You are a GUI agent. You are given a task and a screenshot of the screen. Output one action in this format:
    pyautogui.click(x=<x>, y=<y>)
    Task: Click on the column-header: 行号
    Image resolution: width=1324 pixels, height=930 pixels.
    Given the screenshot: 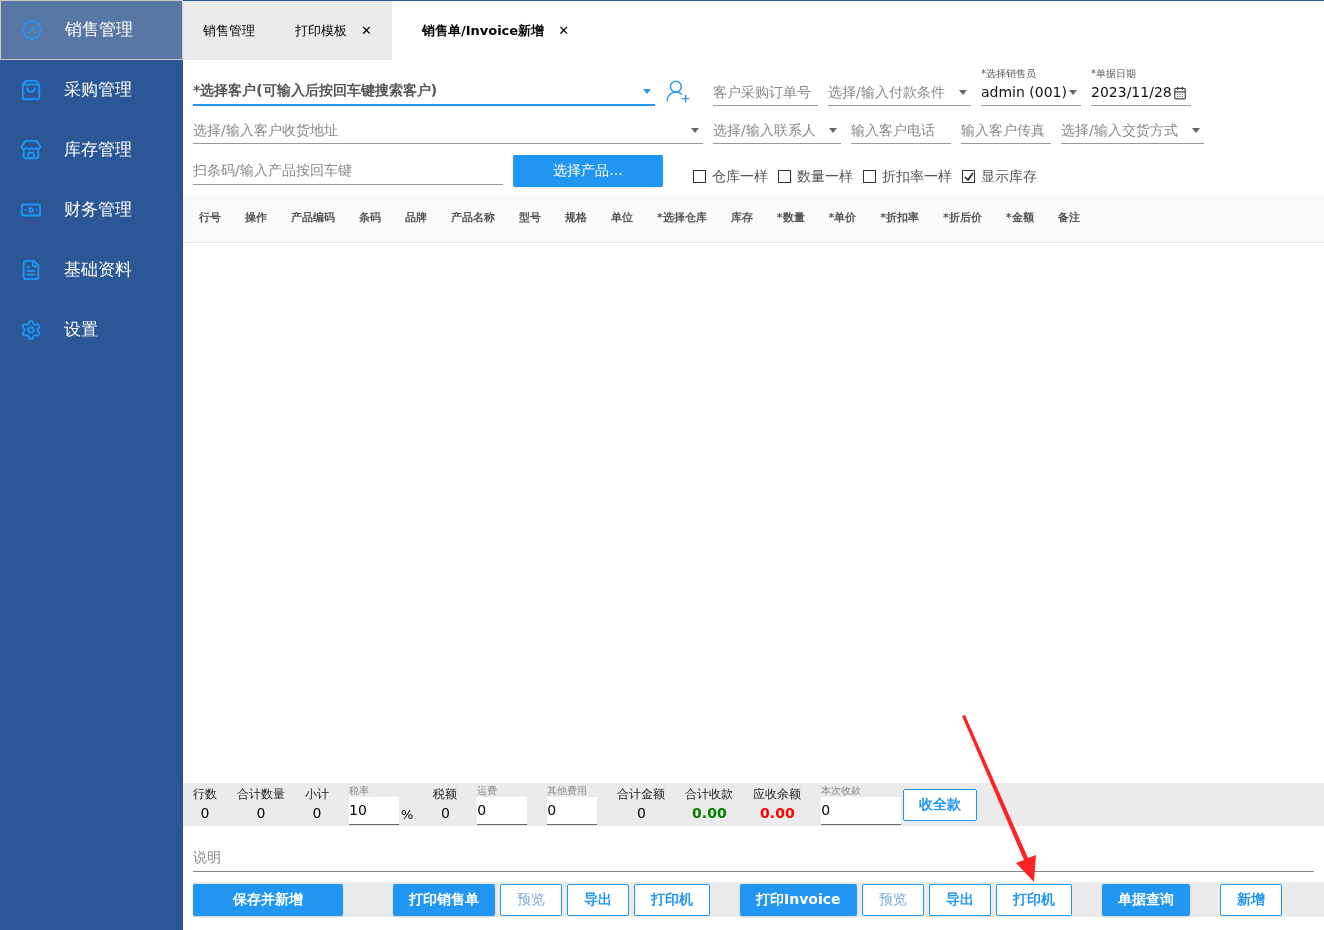 What is the action you would take?
    pyautogui.click(x=210, y=218)
    